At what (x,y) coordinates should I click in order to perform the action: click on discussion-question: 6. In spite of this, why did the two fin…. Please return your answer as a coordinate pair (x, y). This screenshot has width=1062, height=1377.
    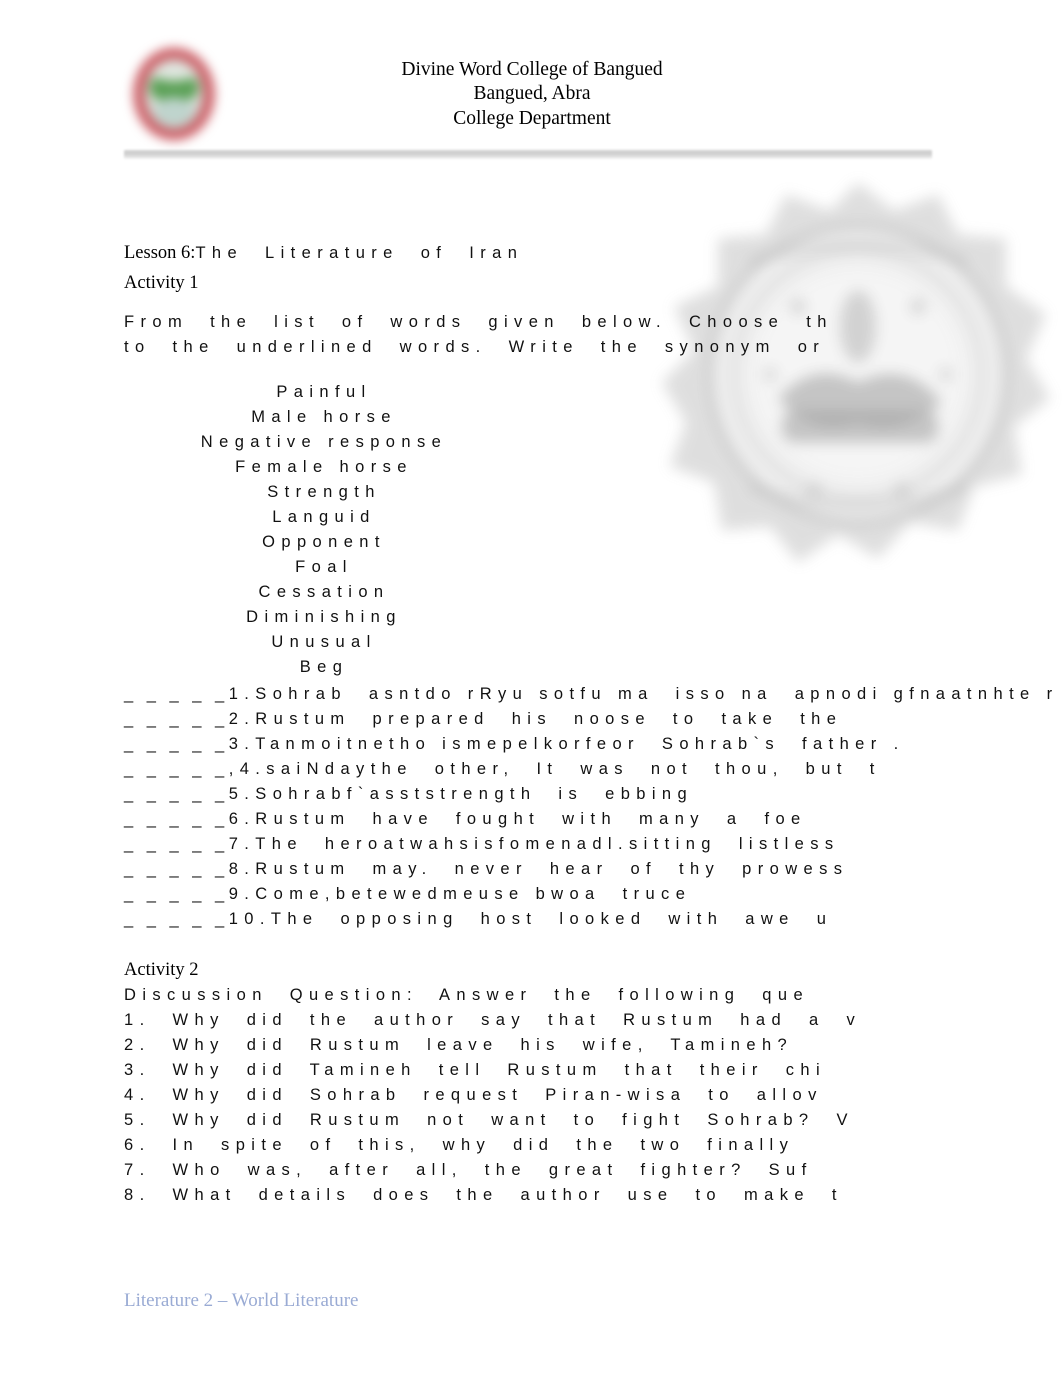
    Looking at the image, I should click on (459, 1145).